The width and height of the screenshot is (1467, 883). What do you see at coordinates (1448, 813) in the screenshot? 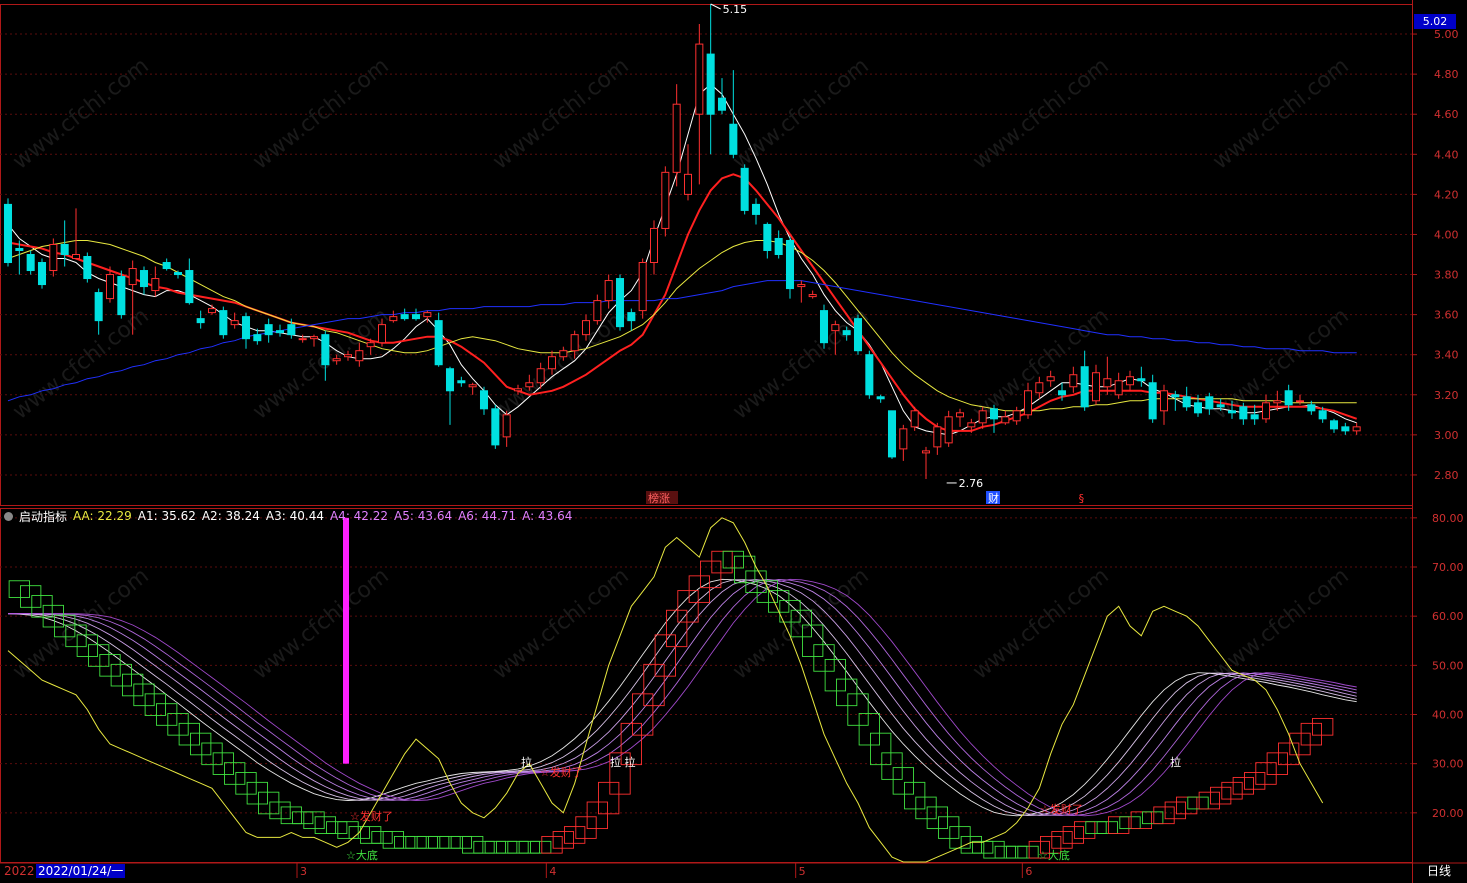
I see `indicator-tick-label: 20.00` at bounding box center [1448, 813].